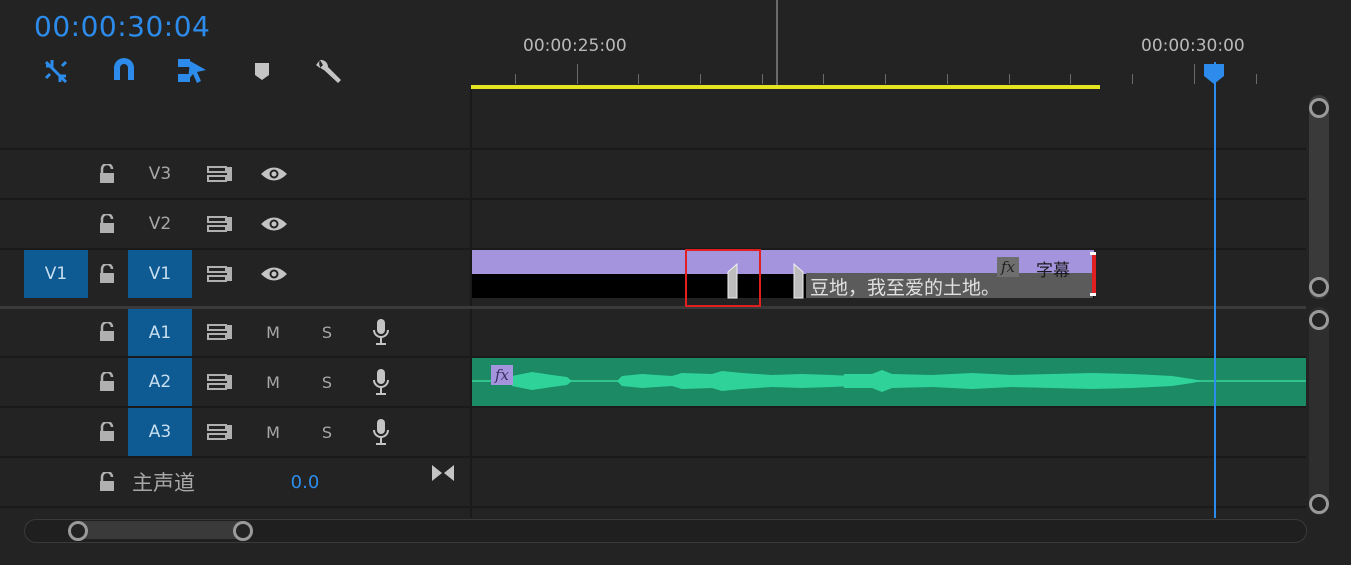 The width and height of the screenshot is (1351, 565). I want to click on track-label: V3, so click(160, 174).